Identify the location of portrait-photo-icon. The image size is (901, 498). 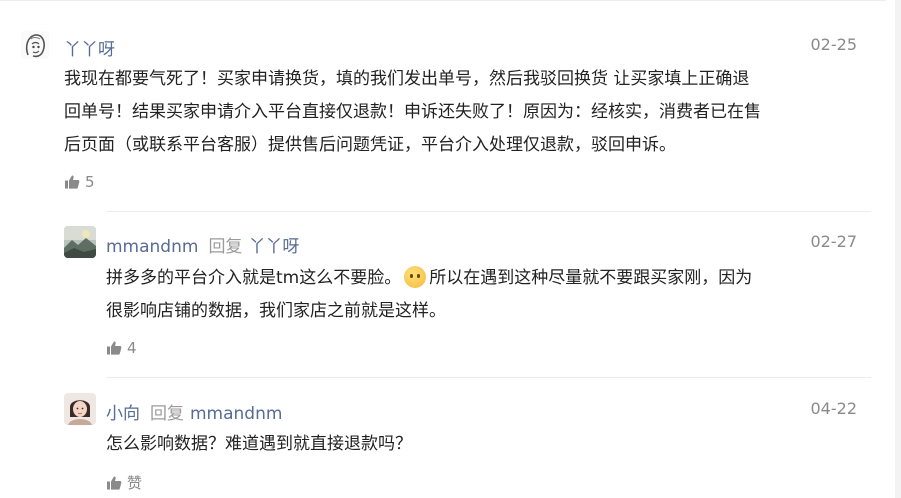
(80, 409).